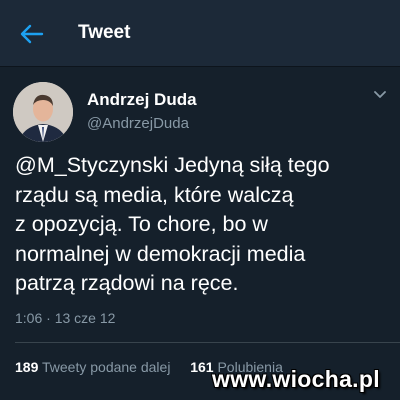 The image size is (400, 400). Describe the element at coordinates (201, 367) in the screenshot. I see `likes-count: 161` at that location.